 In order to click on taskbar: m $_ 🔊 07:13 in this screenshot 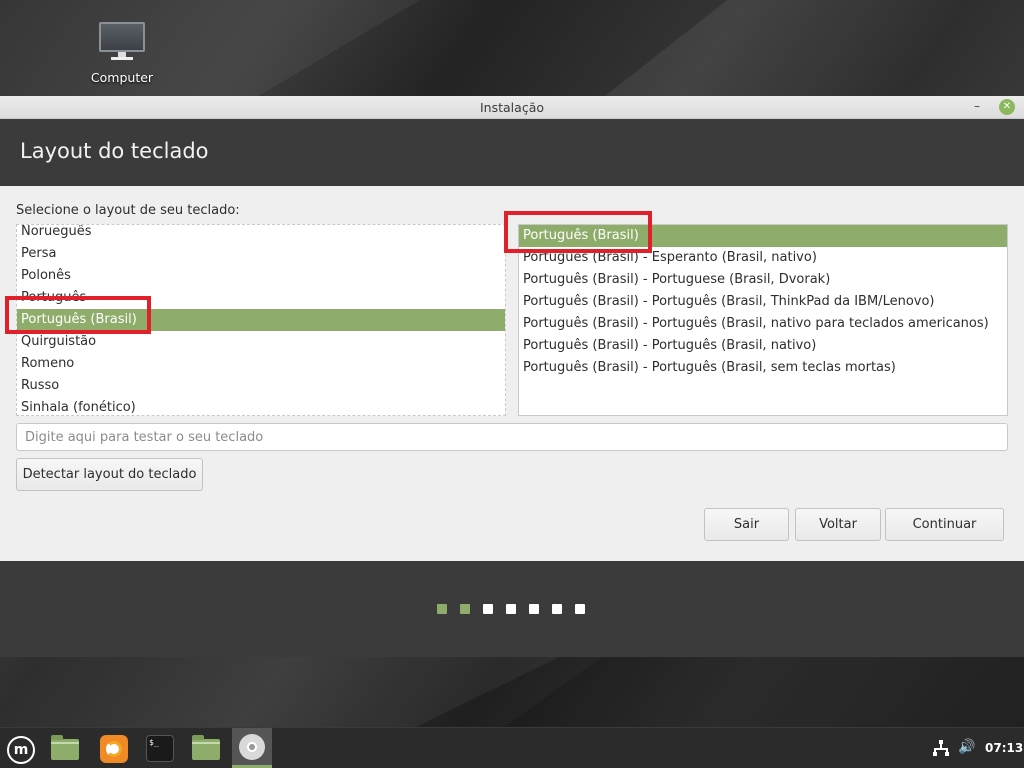, I will do `click(512, 747)`.